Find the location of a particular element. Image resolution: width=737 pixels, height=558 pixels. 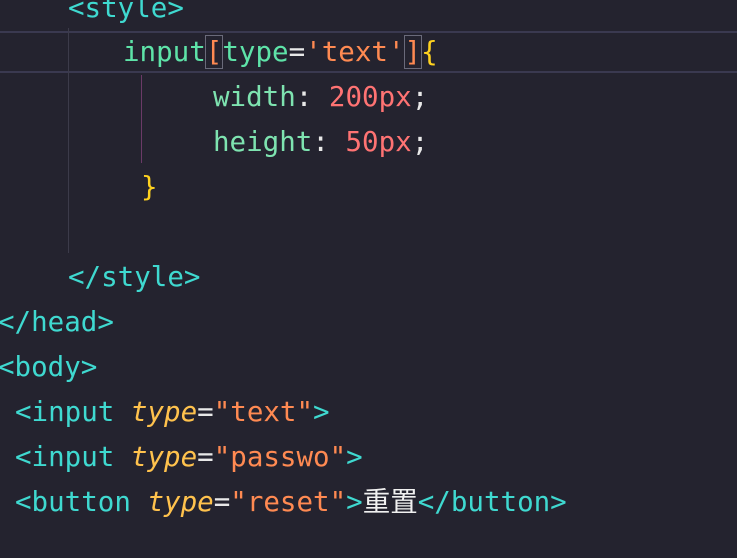

code-line-11: <input type="passwo"> is located at coordinates (189, 457).